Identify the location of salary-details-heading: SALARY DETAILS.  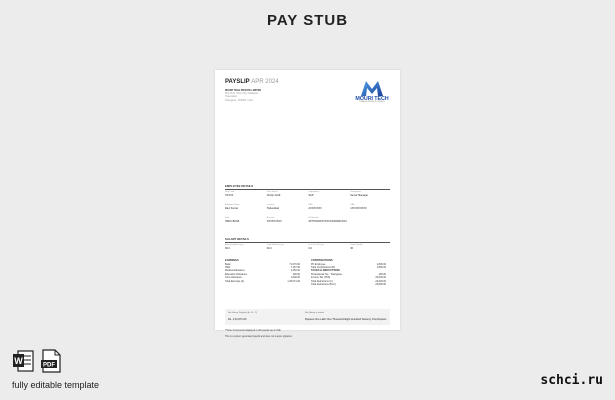
(307, 240).